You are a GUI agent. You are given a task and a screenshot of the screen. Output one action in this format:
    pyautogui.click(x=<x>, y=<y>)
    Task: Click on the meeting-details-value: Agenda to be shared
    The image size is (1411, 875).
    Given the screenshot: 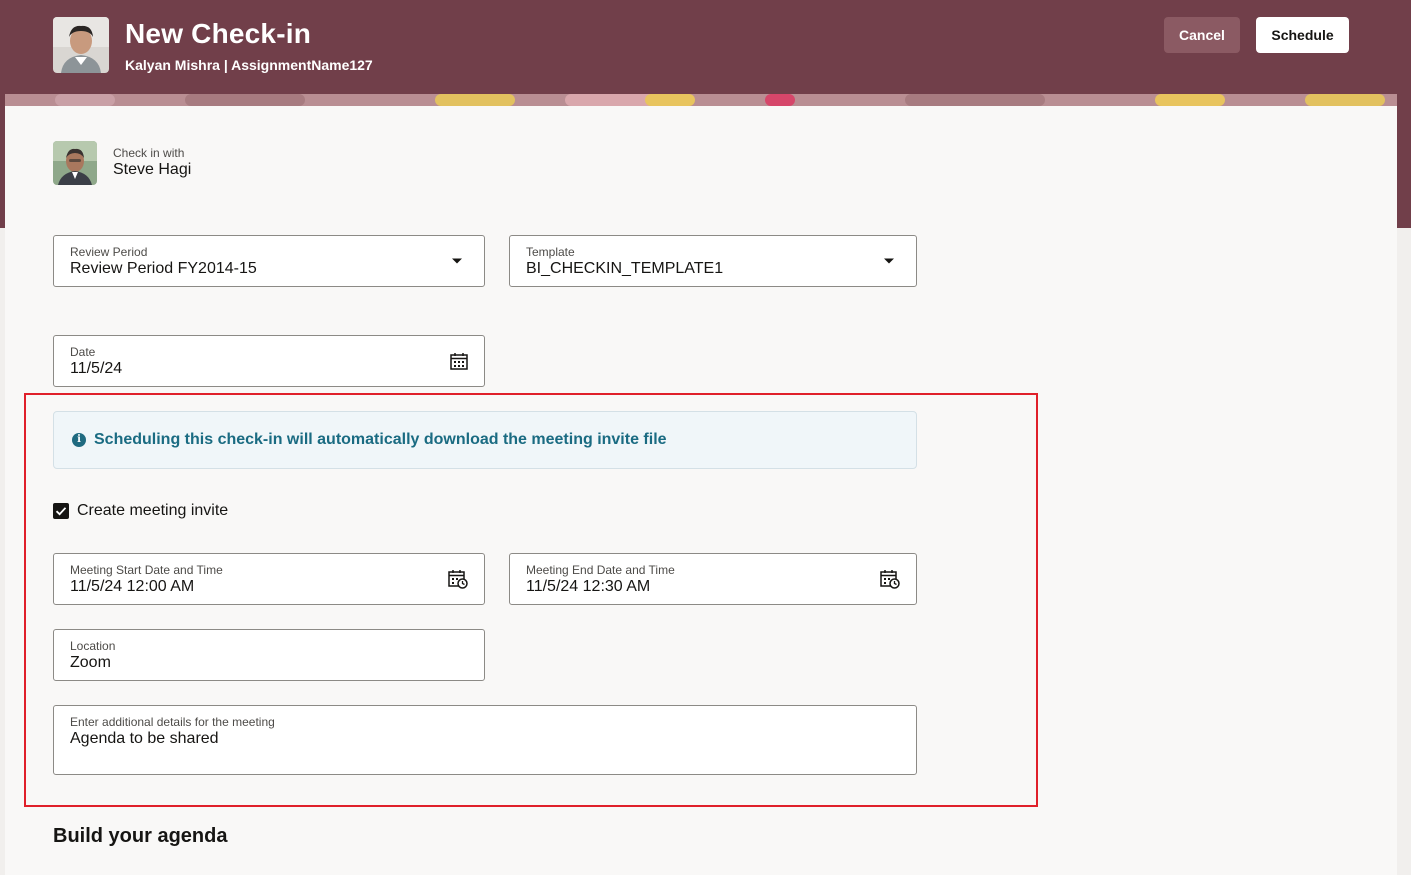 What is the action you would take?
    pyautogui.click(x=144, y=738)
    